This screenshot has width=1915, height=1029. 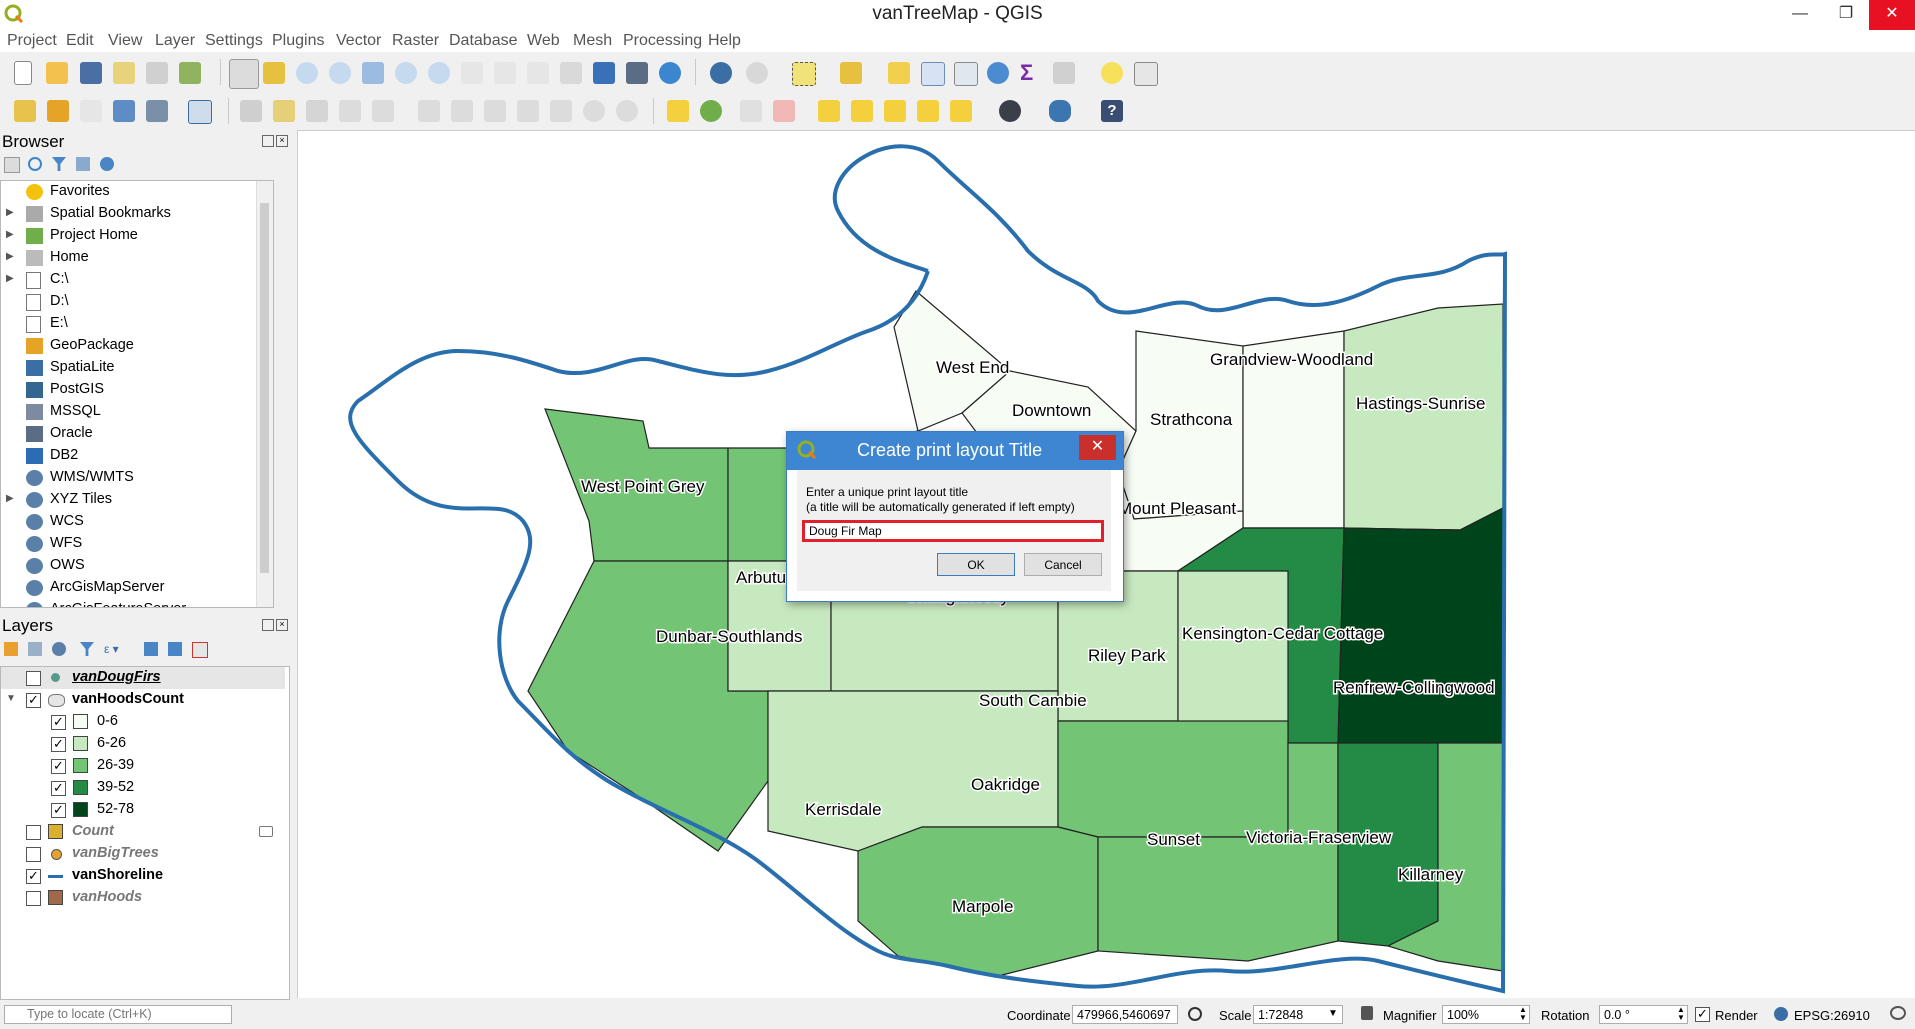 I want to click on zoom-out-icon, so click(x=340, y=73).